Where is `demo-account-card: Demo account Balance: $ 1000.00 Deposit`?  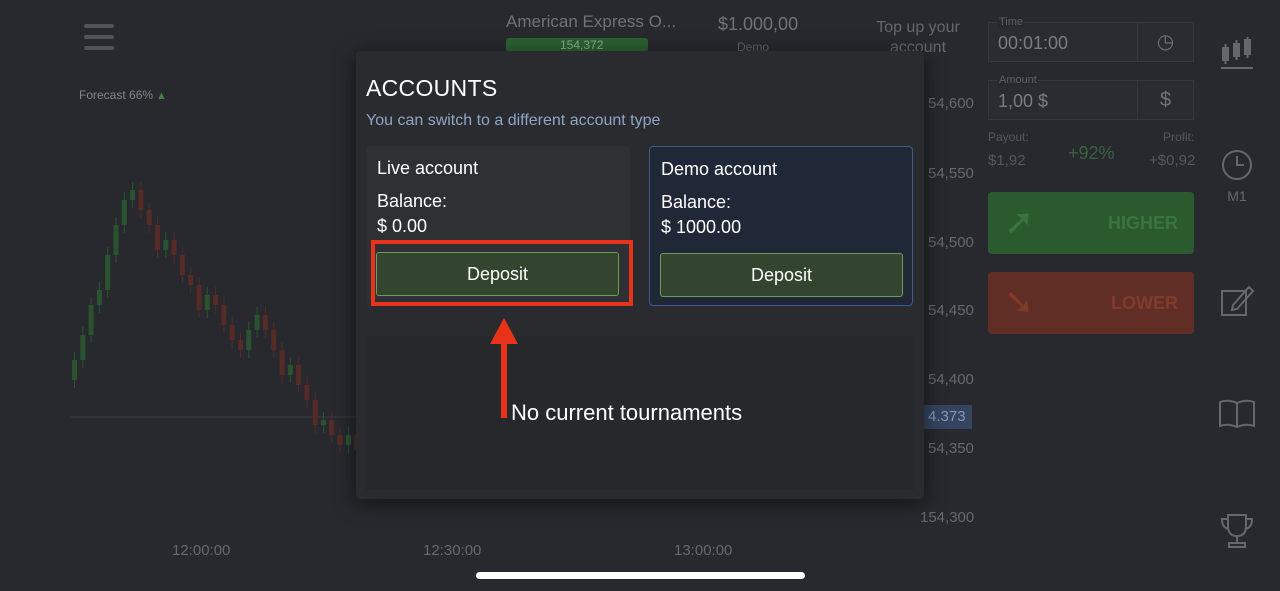 demo-account-card: Demo account Balance: $ 1000.00 Deposit is located at coordinates (781, 226).